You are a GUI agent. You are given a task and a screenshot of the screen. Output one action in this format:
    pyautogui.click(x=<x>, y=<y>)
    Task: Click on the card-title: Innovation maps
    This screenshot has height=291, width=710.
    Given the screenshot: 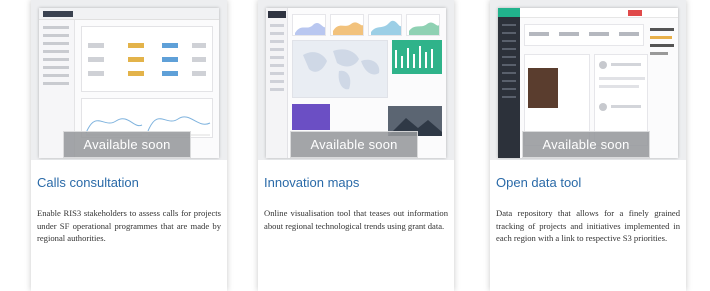 What is the action you would take?
    pyautogui.click(x=357, y=183)
    